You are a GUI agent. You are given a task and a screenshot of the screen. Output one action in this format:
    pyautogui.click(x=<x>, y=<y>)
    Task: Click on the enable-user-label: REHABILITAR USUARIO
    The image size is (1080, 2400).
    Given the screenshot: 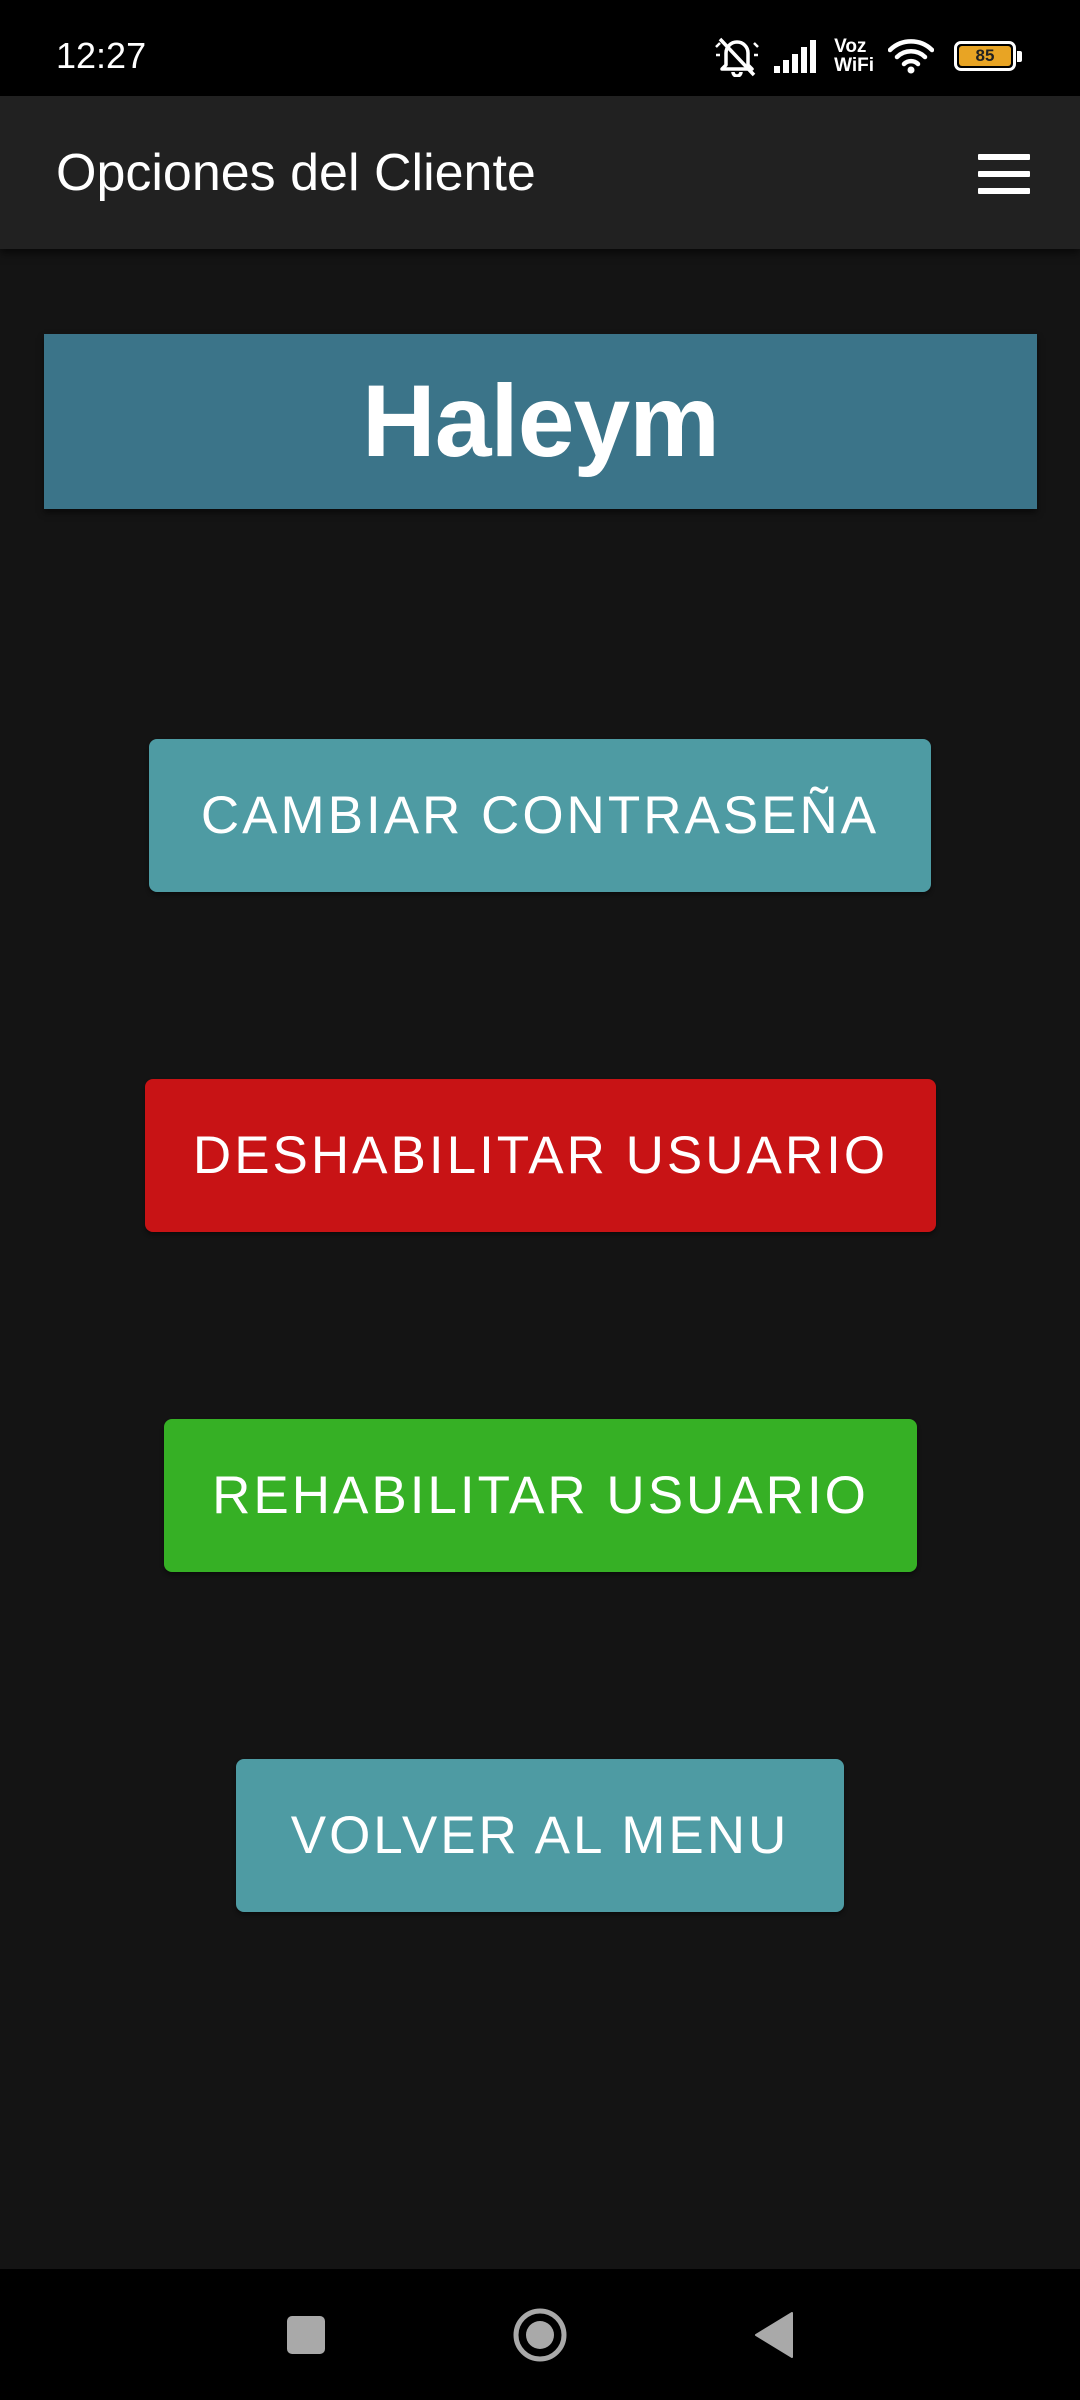 What is the action you would take?
    pyautogui.click(x=540, y=1495)
    